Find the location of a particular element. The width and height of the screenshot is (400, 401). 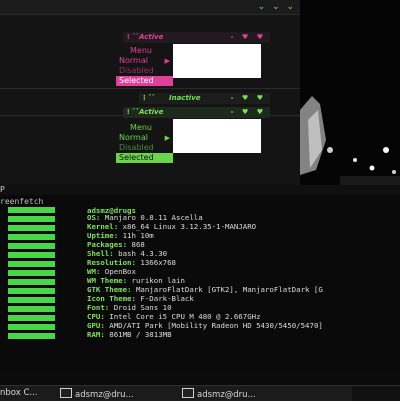

wallpaper-photo is located at coordinates (350, 95).